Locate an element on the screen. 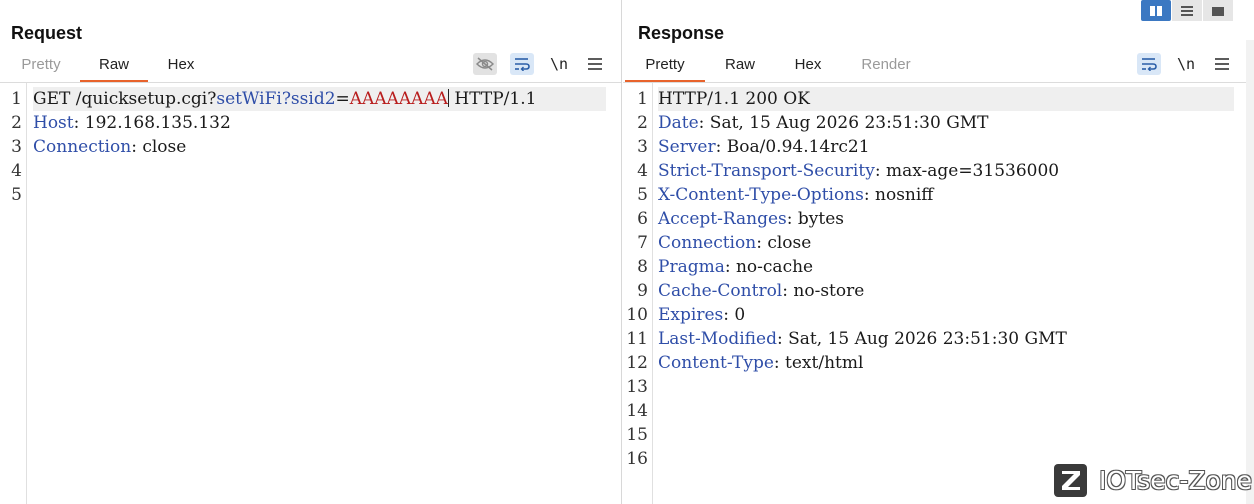 This screenshot has height=504, width=1254. response-header-line: Date: Sat, 15 Aug 2026 23:51:30 GMT is located at coordinates (946, 123).